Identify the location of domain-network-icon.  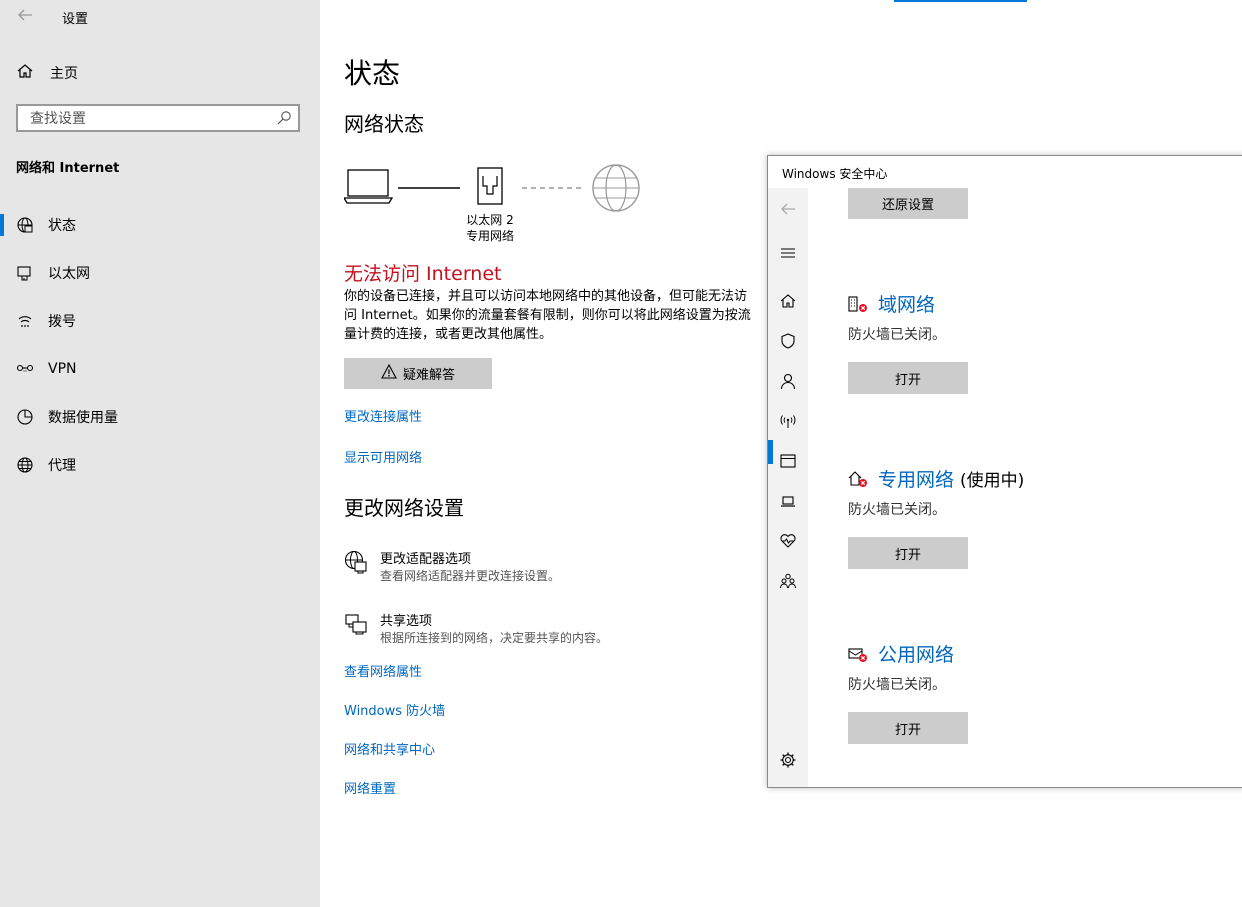
(858, 304).